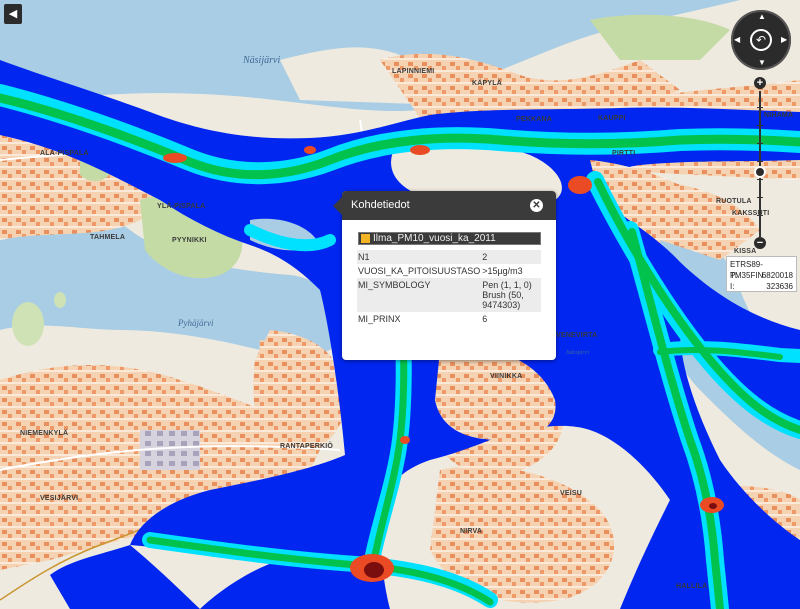 This screenshot has width=800, height=609. What do you see at coordinates (44, 433) in the screenshot?
I see `place-label: NIEMENKYLÄ` at bounding box center [44, 433].